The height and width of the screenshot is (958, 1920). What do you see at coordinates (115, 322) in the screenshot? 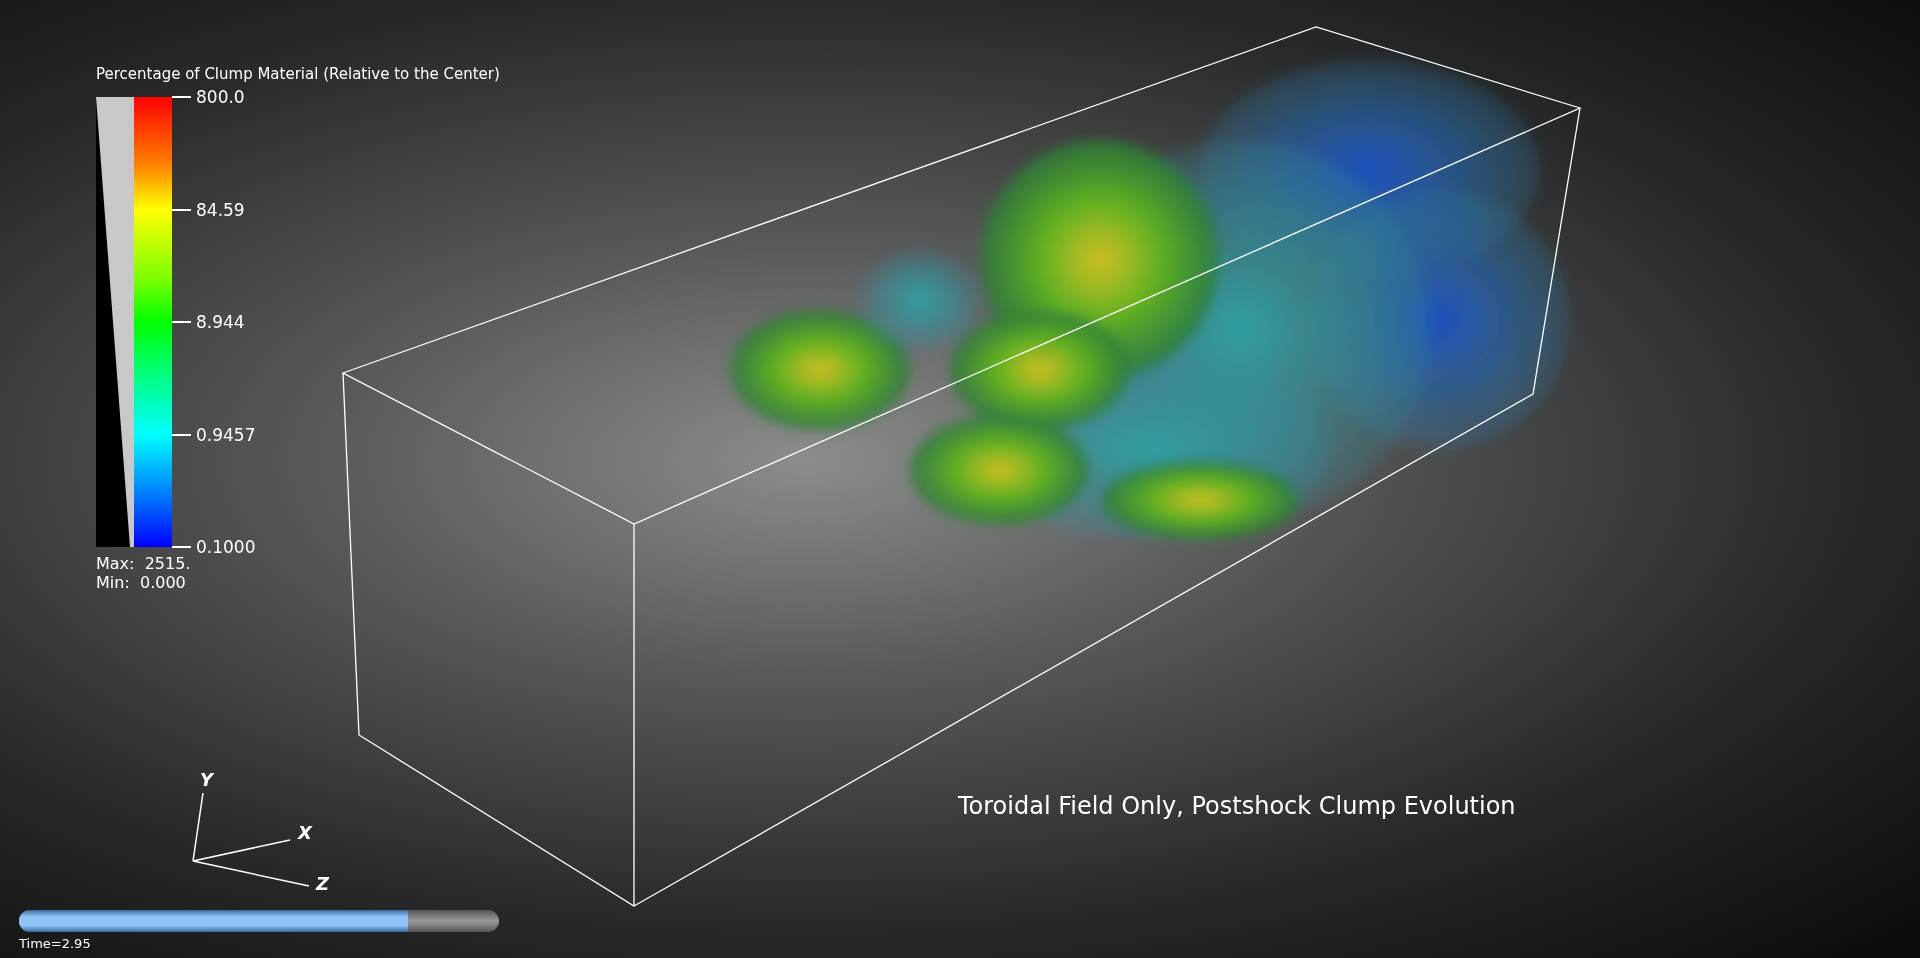
I see `opacity-wedge-icon` at bounding box center [115, 322].